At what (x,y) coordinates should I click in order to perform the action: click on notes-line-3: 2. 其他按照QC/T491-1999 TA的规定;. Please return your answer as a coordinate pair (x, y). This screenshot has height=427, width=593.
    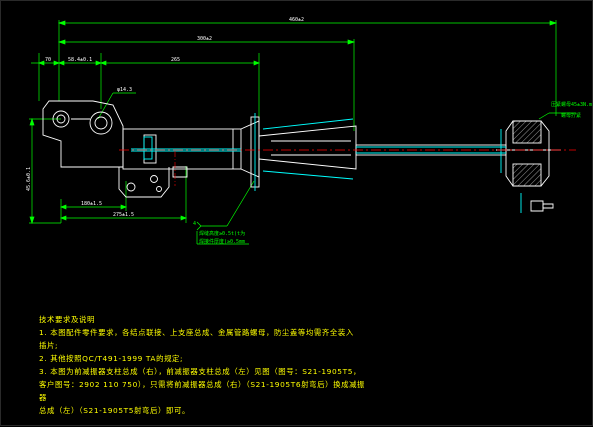
    Looking at the image, I should click on (111, 358).